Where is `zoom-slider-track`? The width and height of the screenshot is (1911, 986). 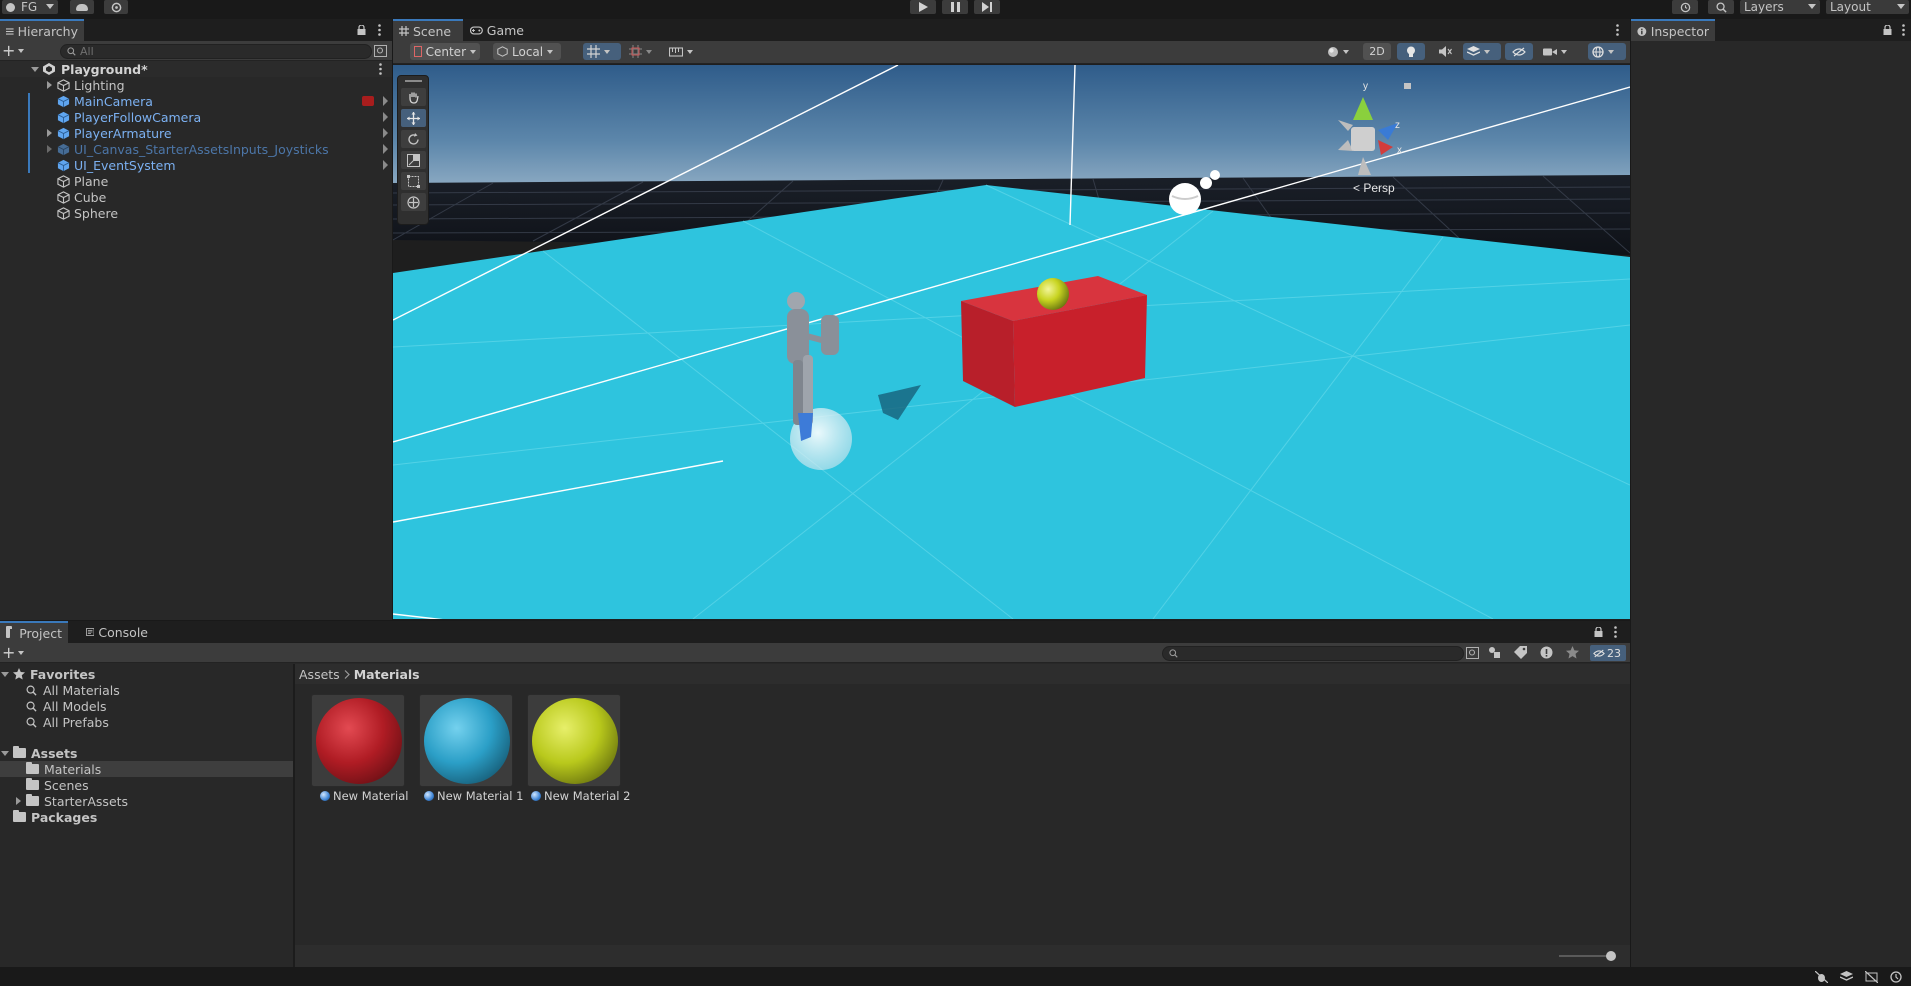 zoom-slider-track is located at coordinates (1585, 956).